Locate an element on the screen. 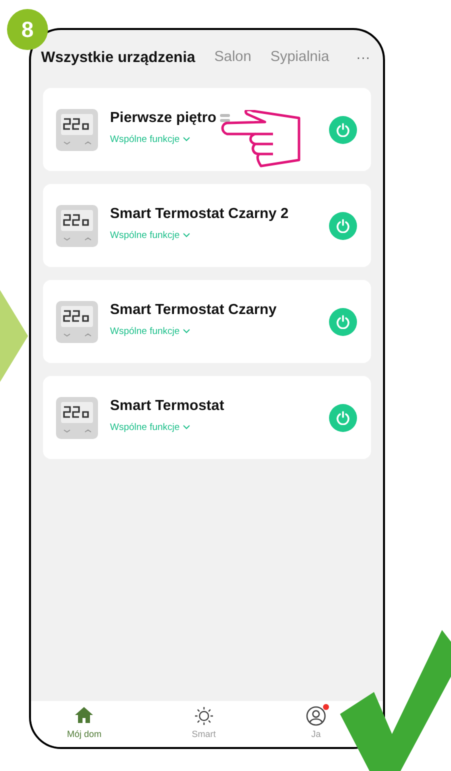  more-button: ··· is located at coordinates (363, 57).